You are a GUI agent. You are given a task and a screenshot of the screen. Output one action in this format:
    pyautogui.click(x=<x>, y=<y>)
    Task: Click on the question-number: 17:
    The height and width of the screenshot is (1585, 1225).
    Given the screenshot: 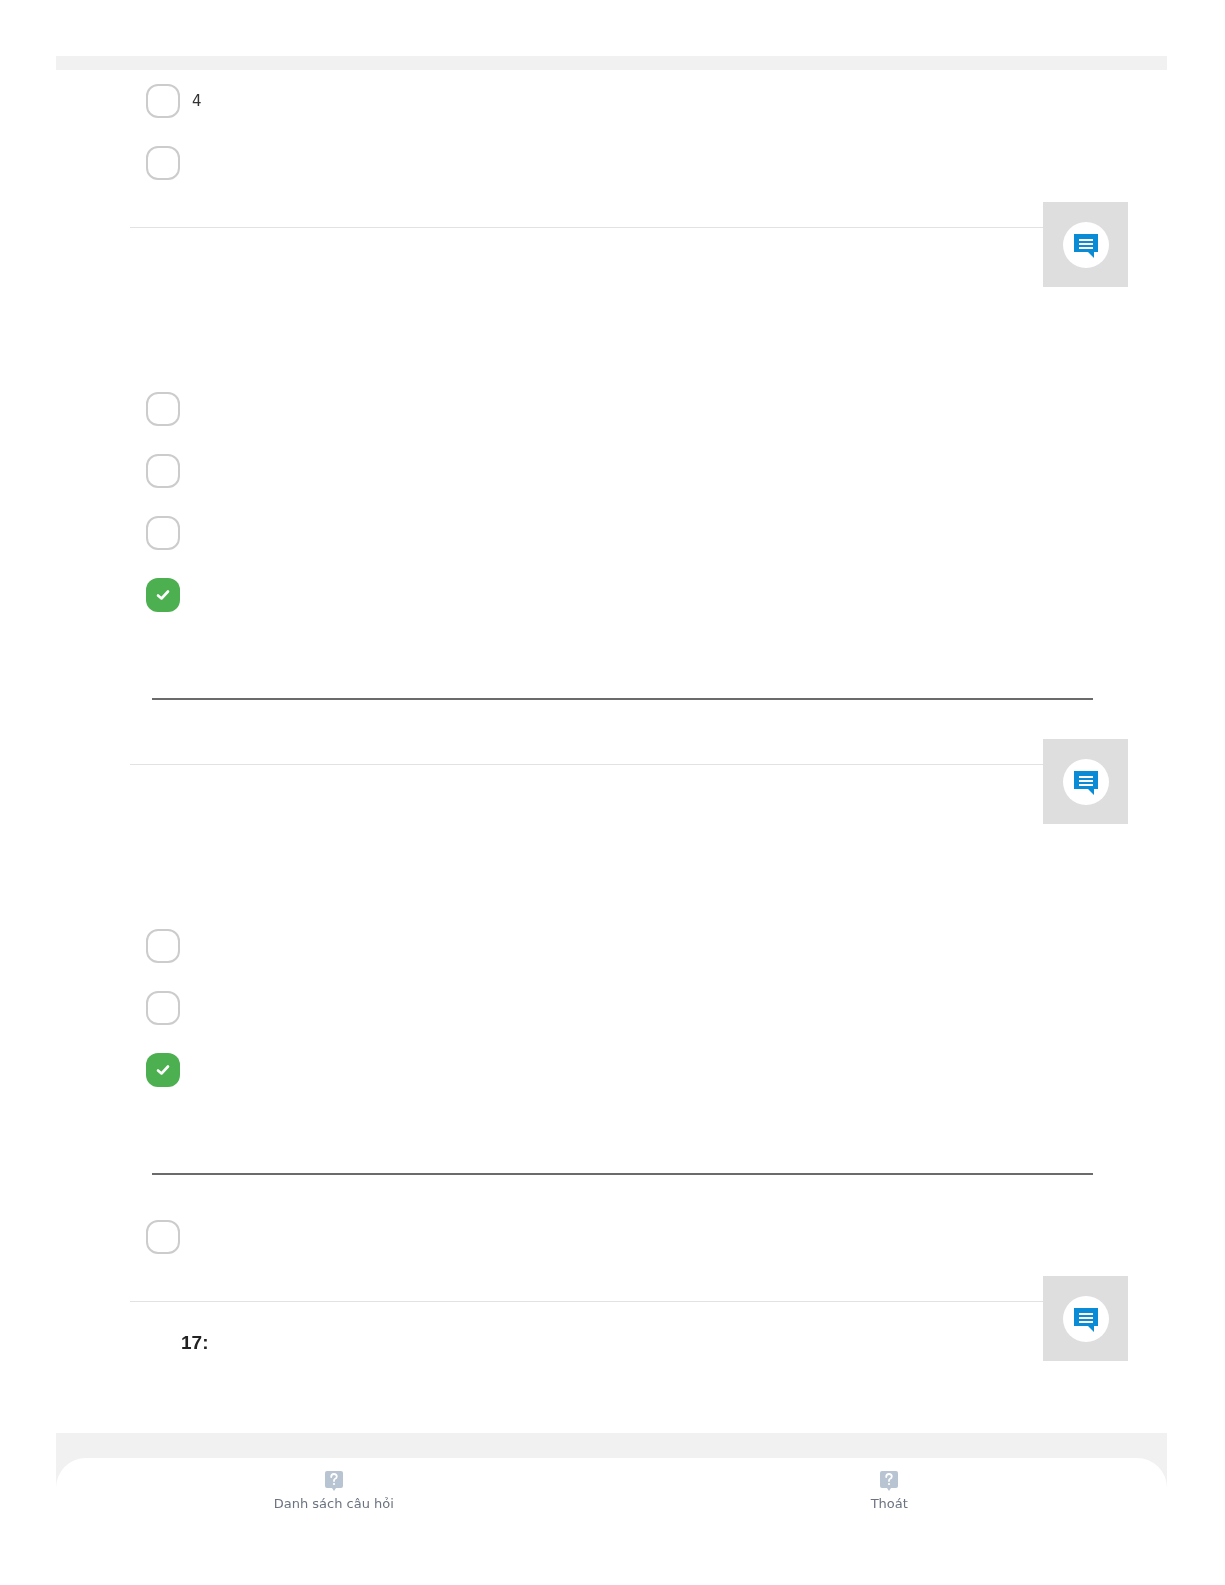 What is the action you would take?
    pyautogui.click(x=195, y=1343)
    